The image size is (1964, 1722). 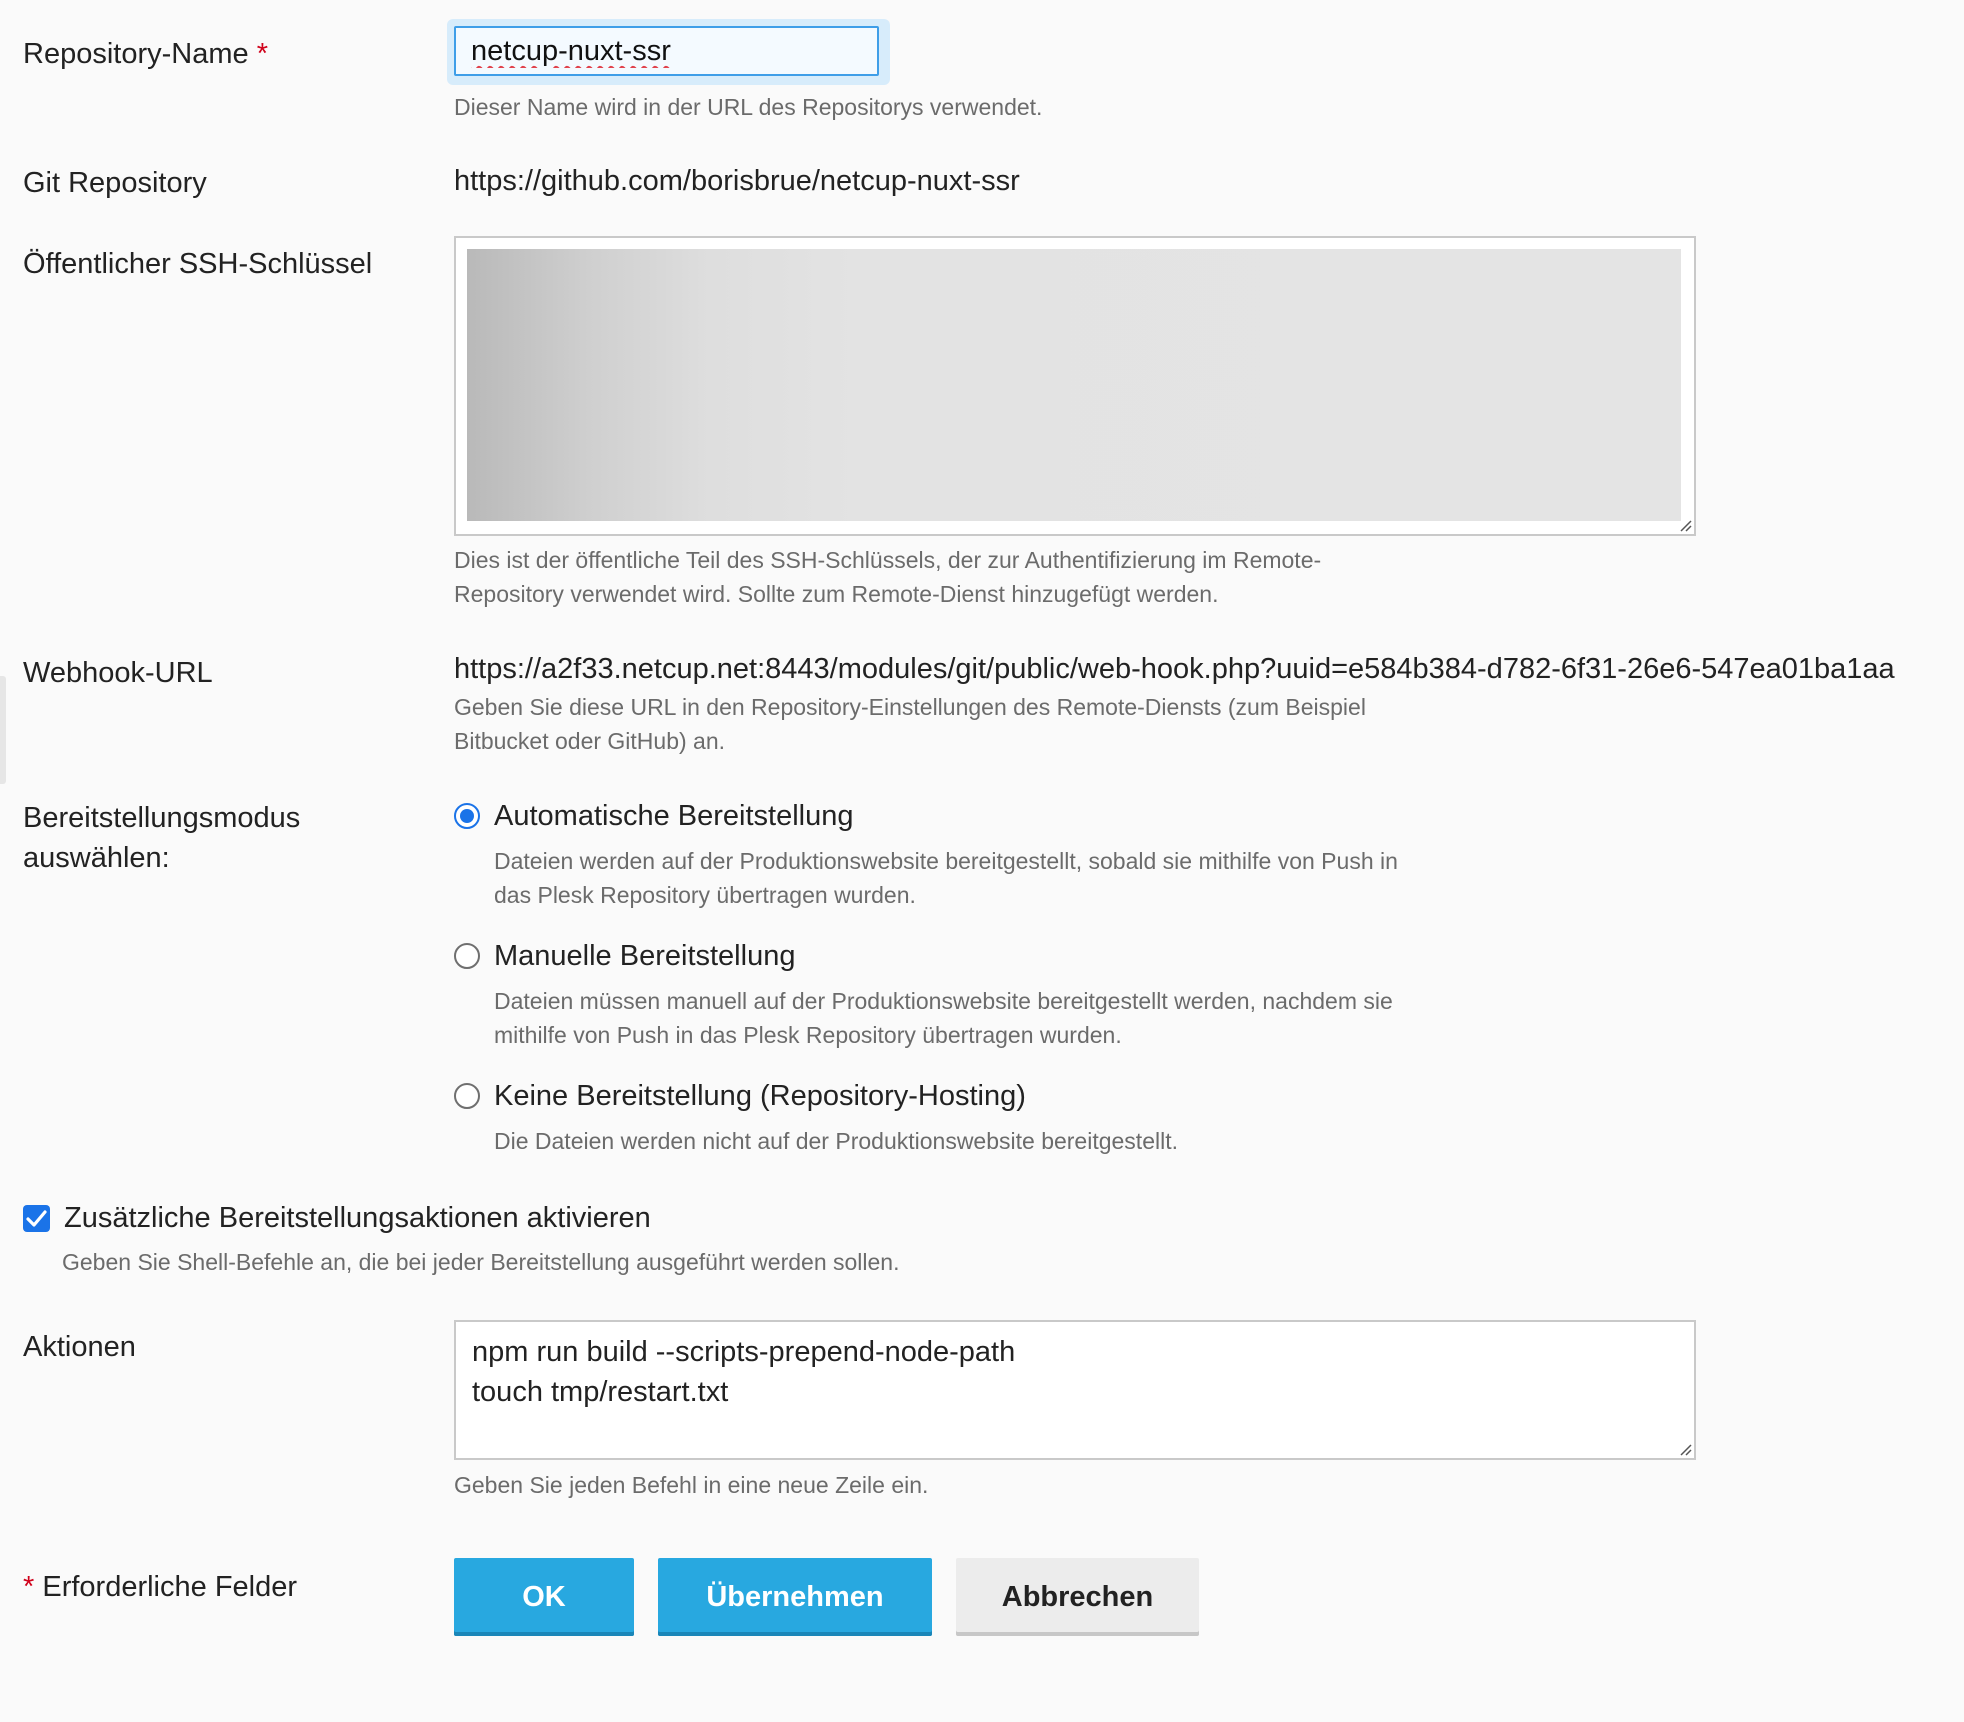 What do you see at coordinates (3, 730) in the screenshot?
I see `side-edge-marker` at bounding box center [3, 730].